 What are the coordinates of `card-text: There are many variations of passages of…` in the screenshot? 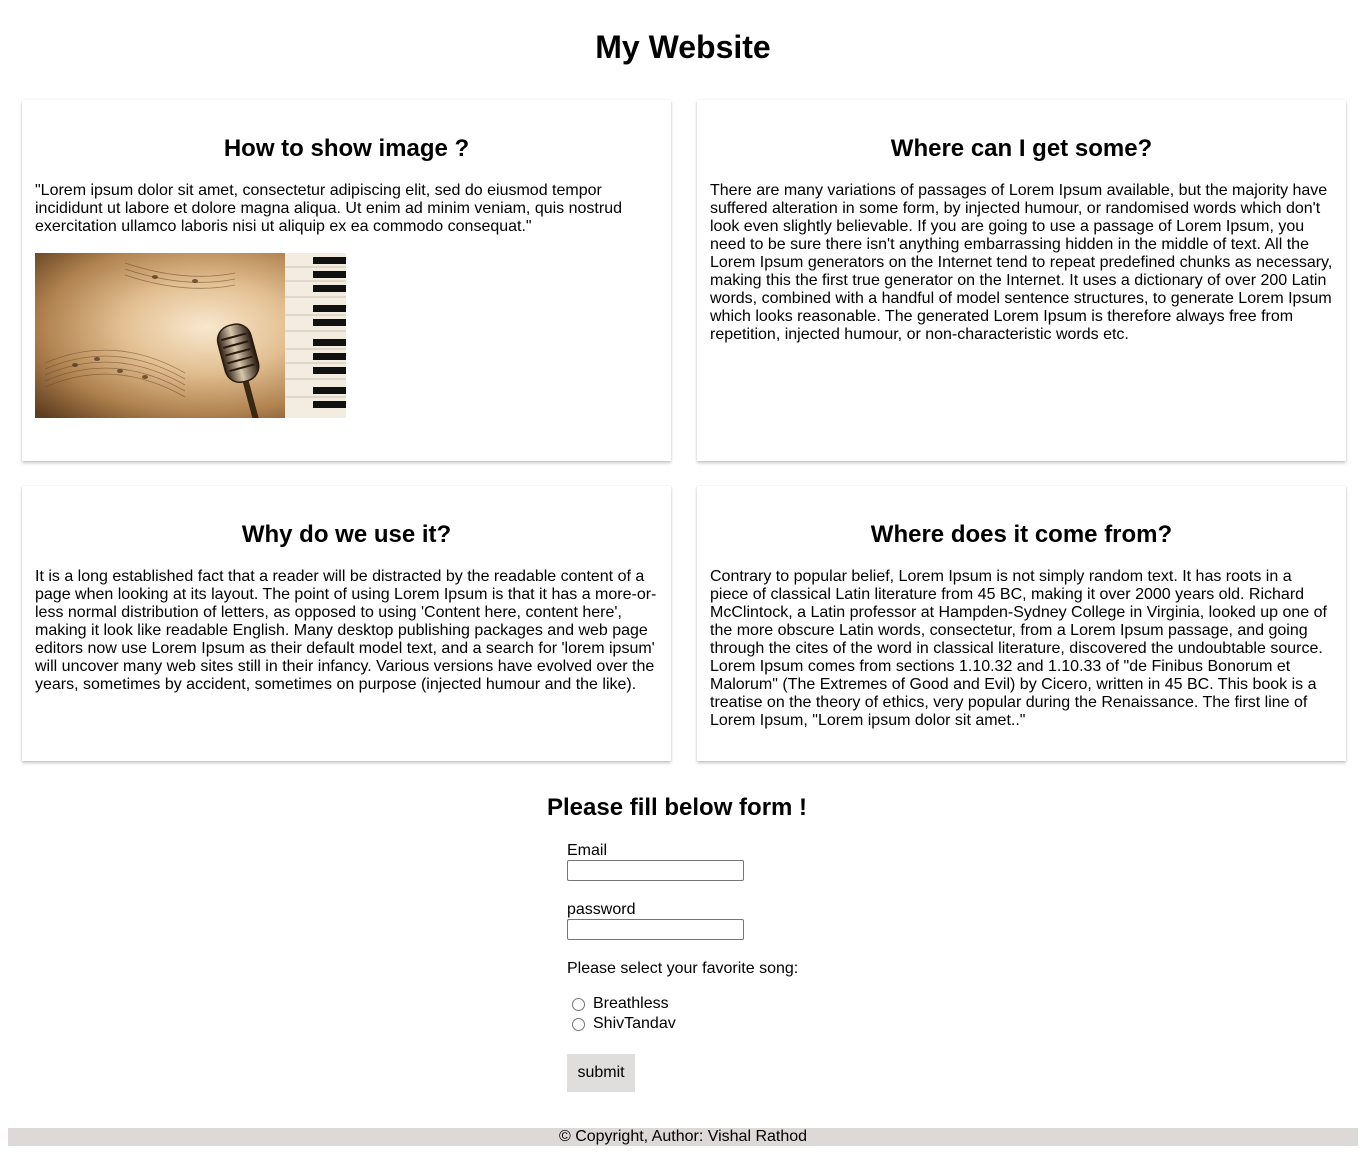 It's located at (1021, 262).